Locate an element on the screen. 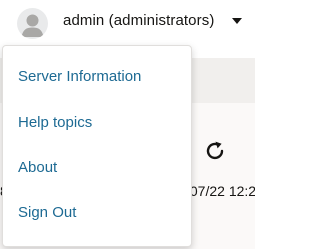  user-name: admin (administrators) is located at coordinates (138, 20).